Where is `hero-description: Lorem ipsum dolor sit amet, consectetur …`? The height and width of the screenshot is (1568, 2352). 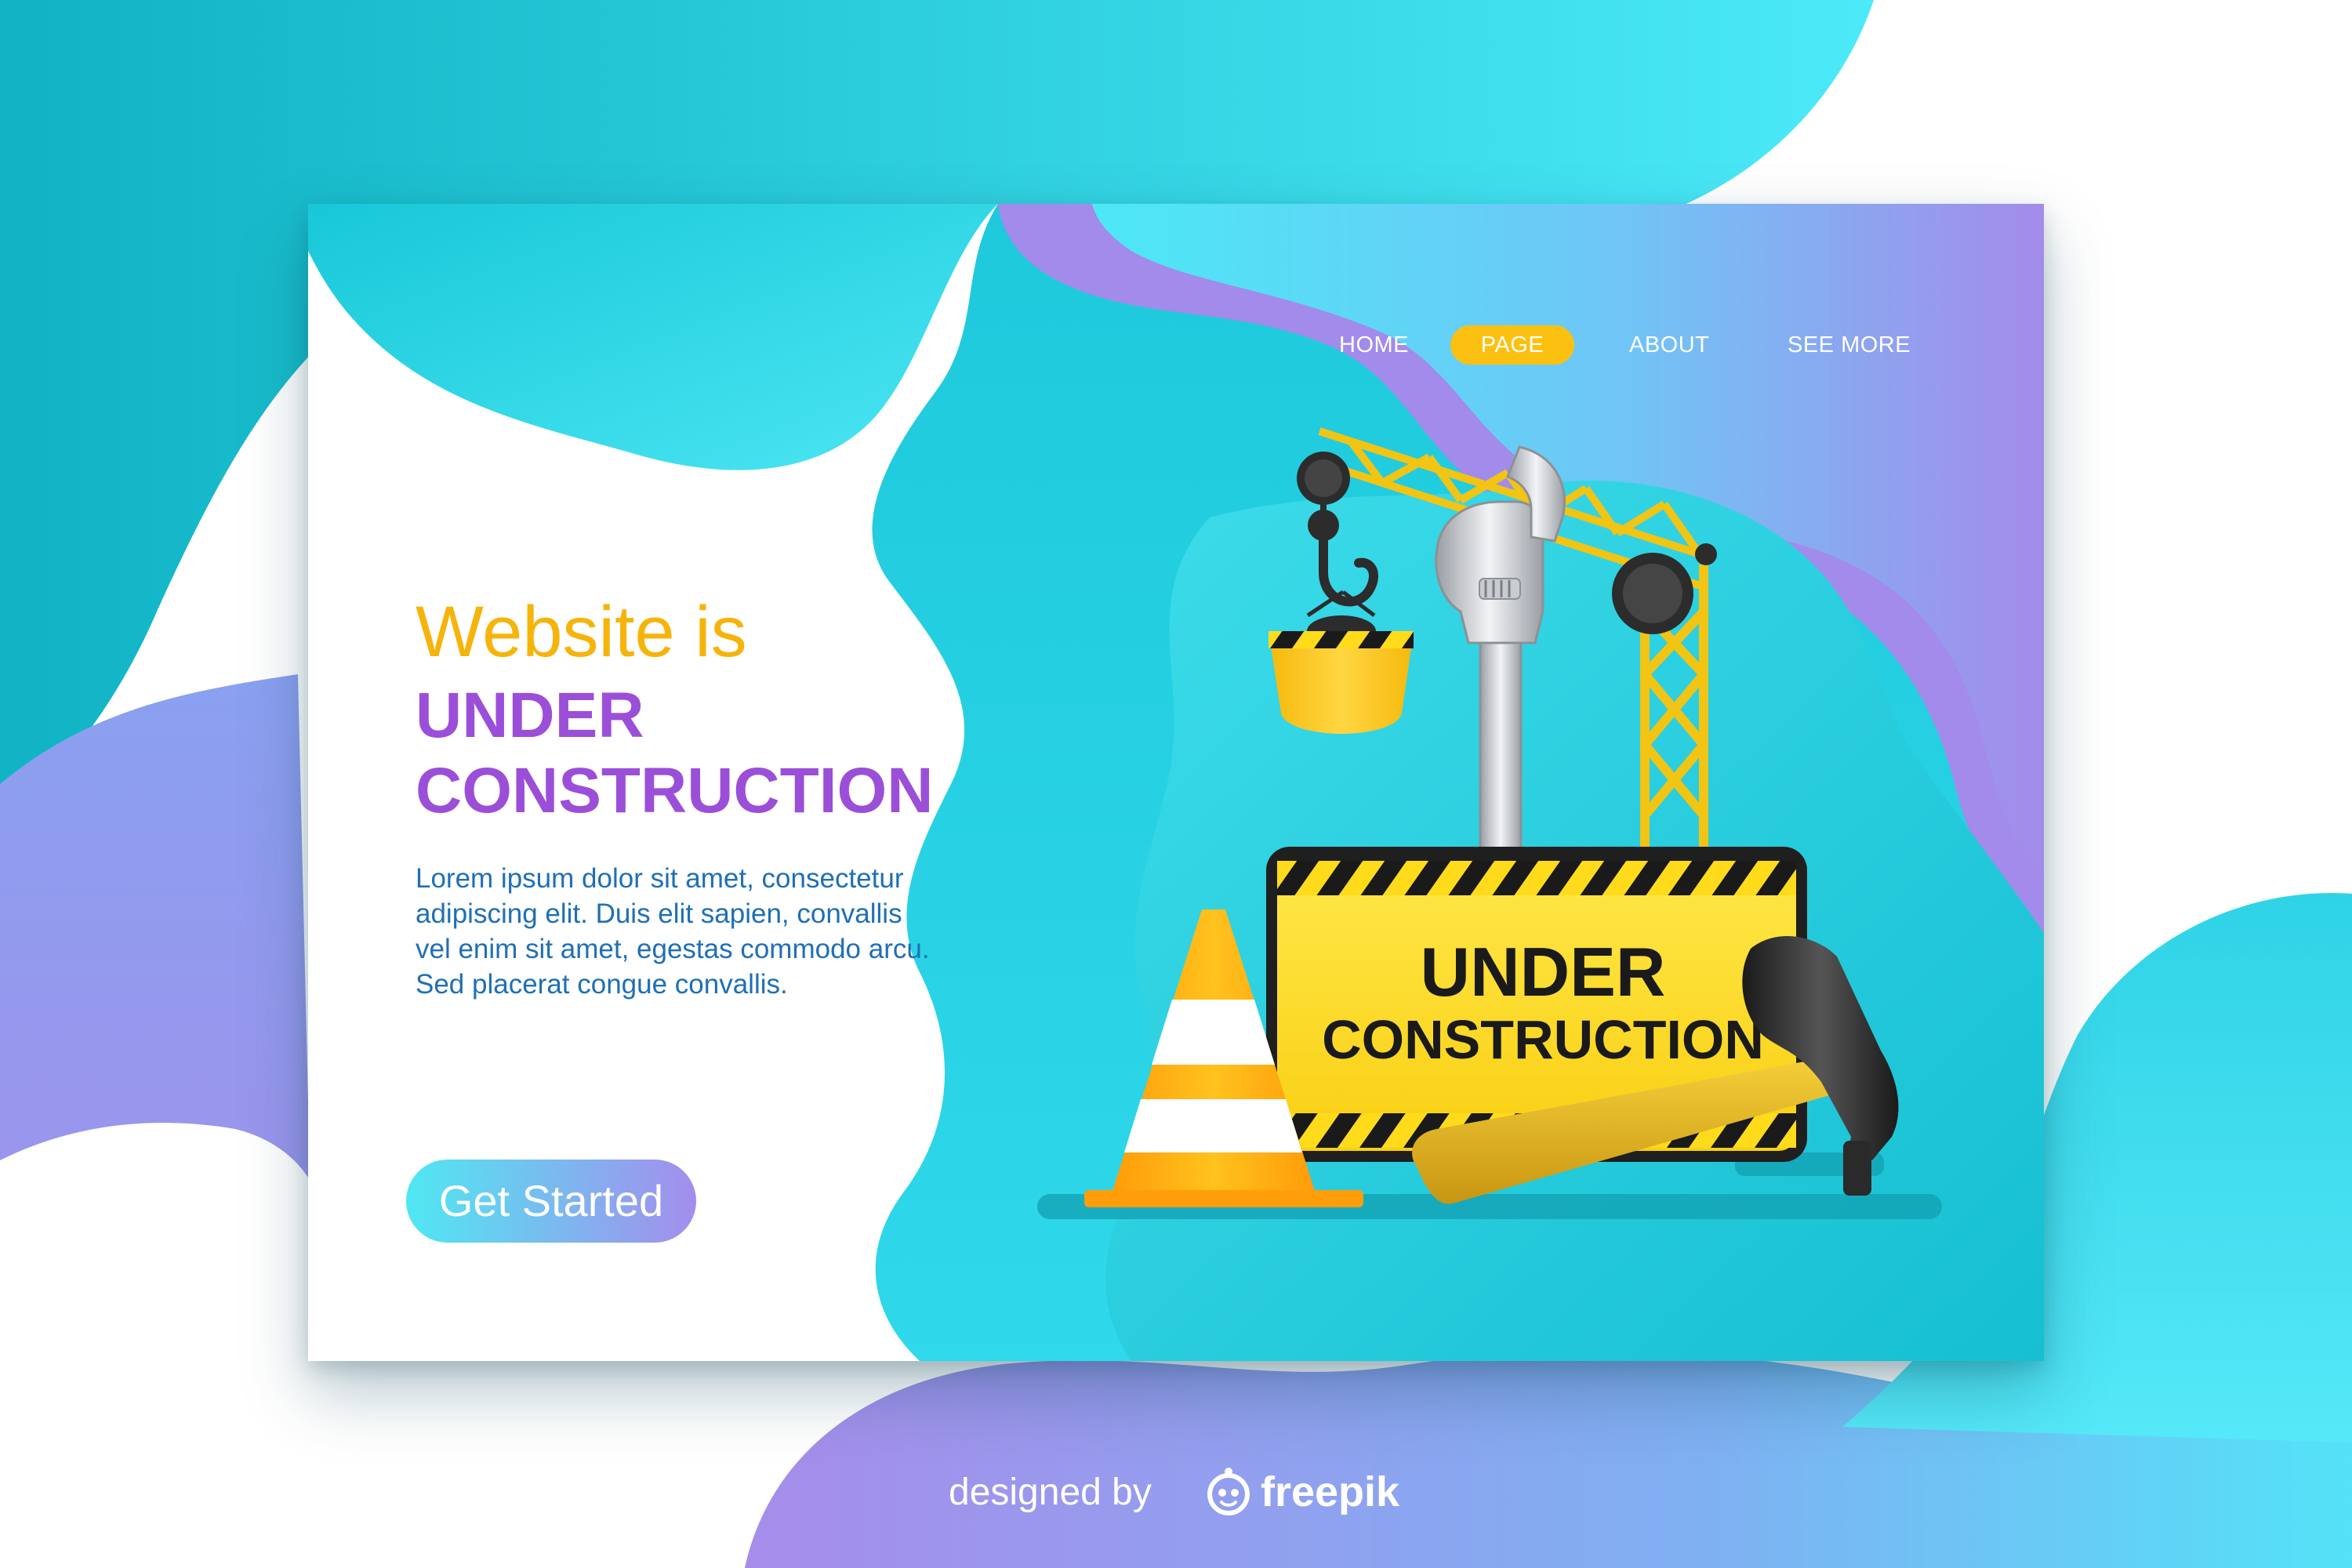 hero-description: Lorem ipsum dolor sit amet, consectetur … is located at coordinates (737, 931).